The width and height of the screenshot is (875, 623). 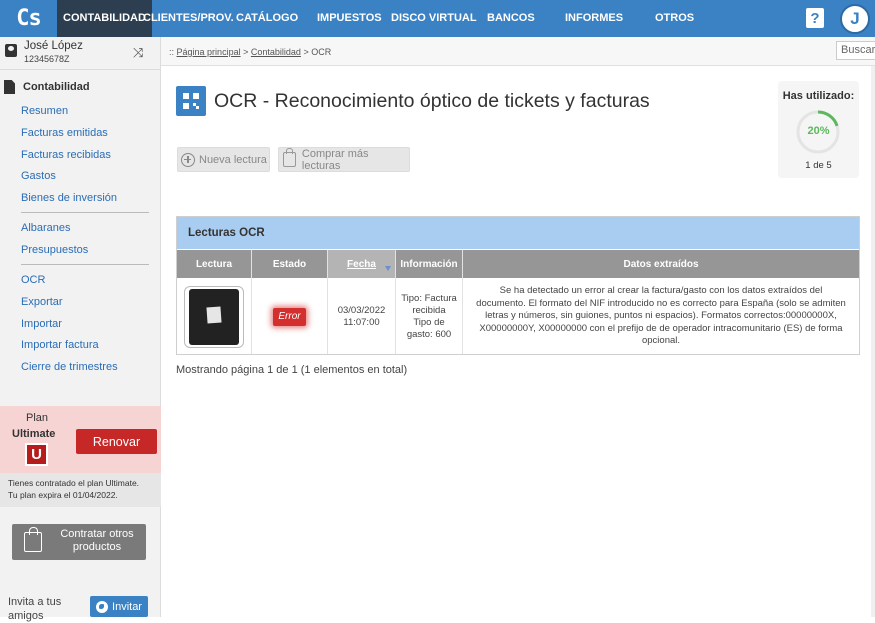 I want to click on sidebar-item-exportar: Exportar, so click(x=42, y=302).